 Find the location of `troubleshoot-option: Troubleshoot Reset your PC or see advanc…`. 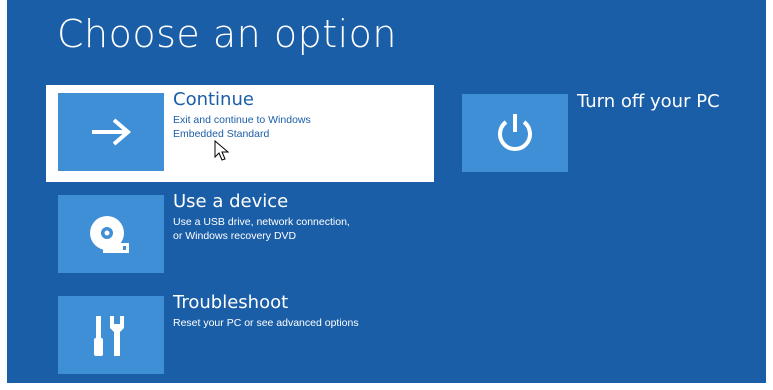

troubleshoot-option: Troubleshoot Reset your PC or see advanc… is located at coordinates (240, 335).